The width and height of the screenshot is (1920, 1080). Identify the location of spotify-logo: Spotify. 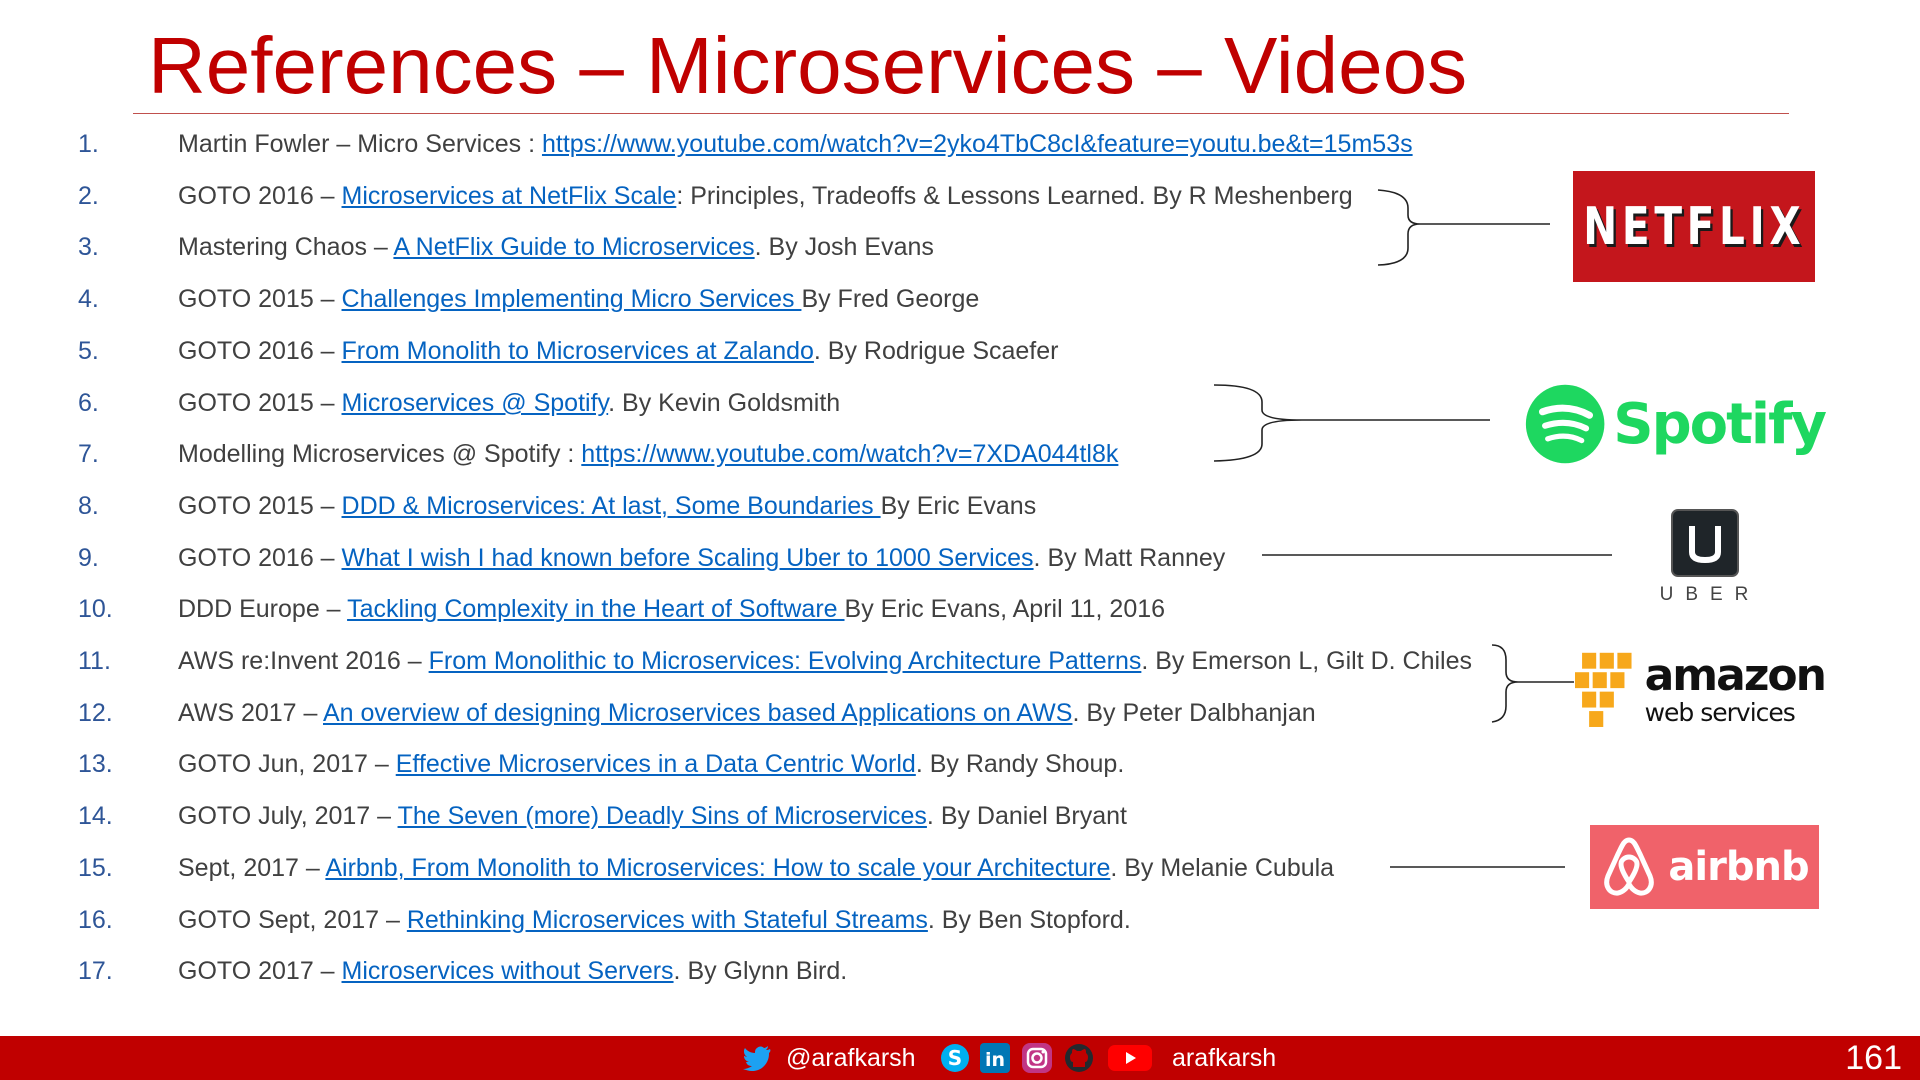
(1676, 424).